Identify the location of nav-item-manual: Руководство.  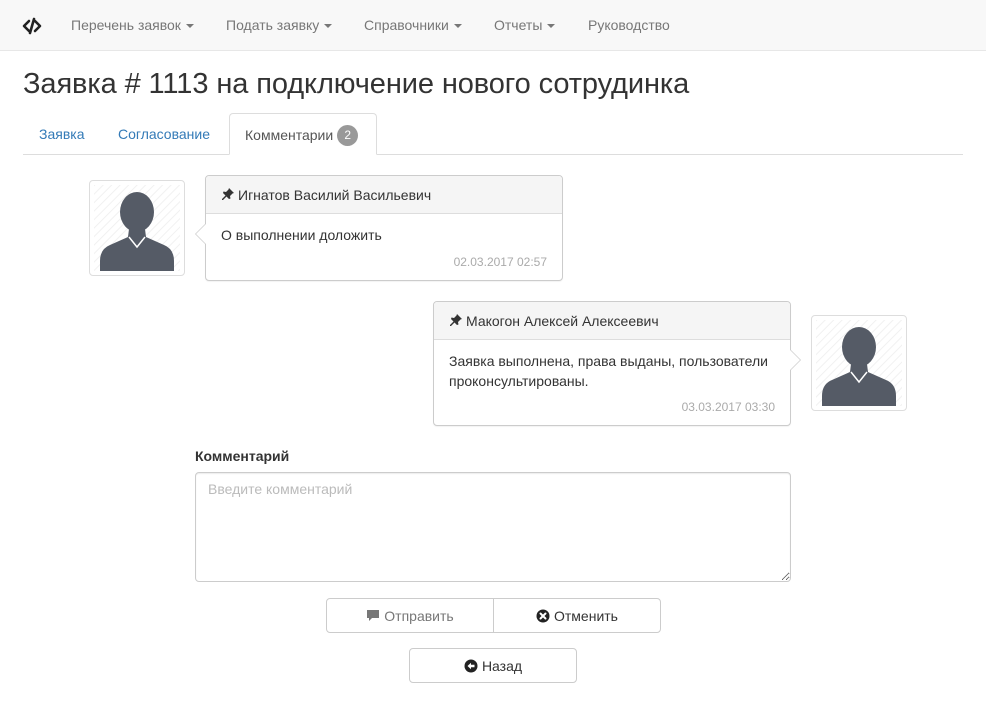
(629, 25).